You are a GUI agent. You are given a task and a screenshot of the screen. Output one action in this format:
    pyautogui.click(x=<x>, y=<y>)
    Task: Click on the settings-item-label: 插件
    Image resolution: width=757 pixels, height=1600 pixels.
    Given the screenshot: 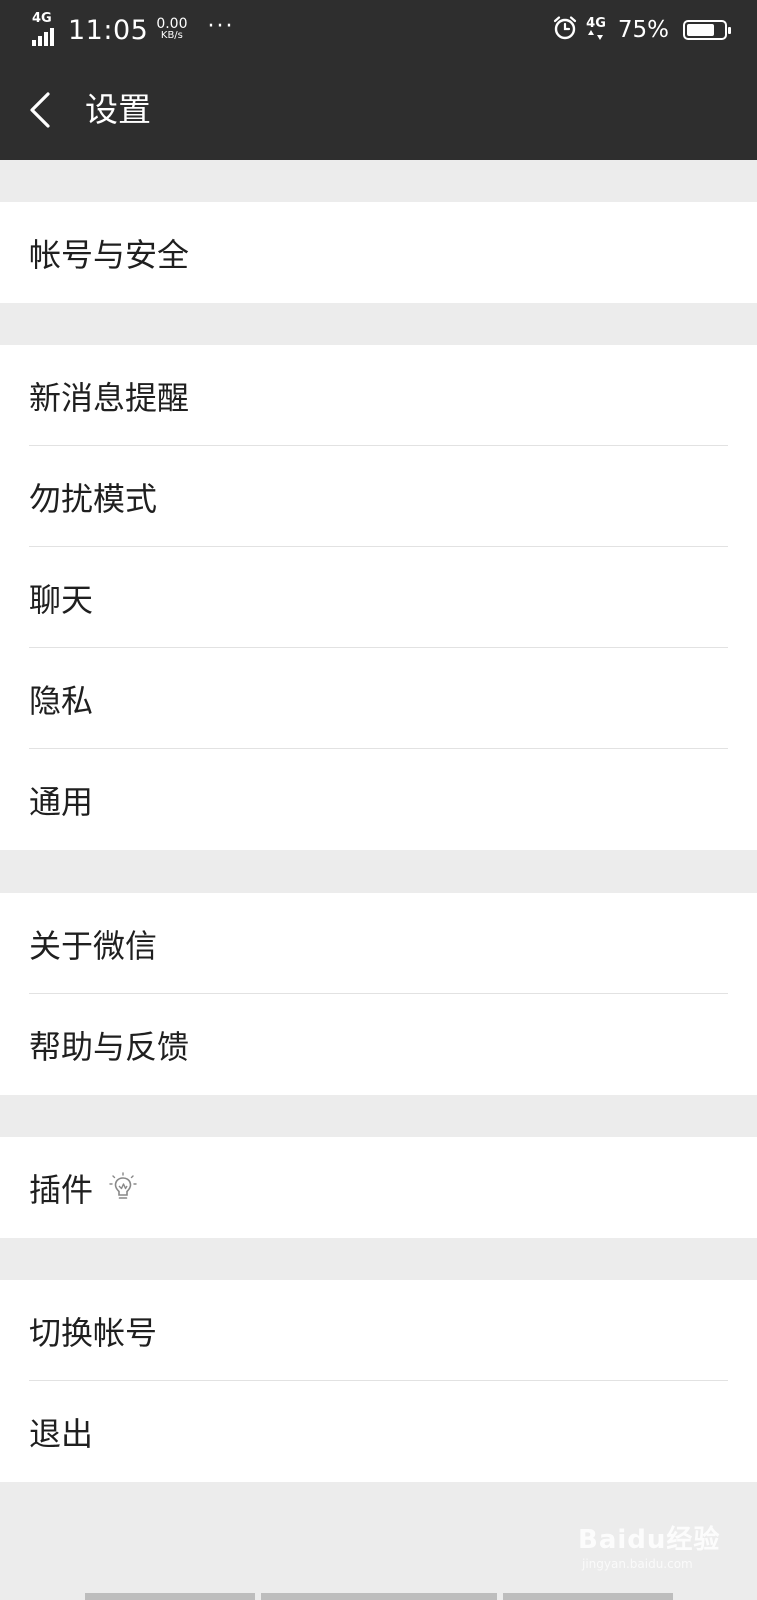 What is the action you would take?
    pyautogui.click(x=61, y=1189)
    